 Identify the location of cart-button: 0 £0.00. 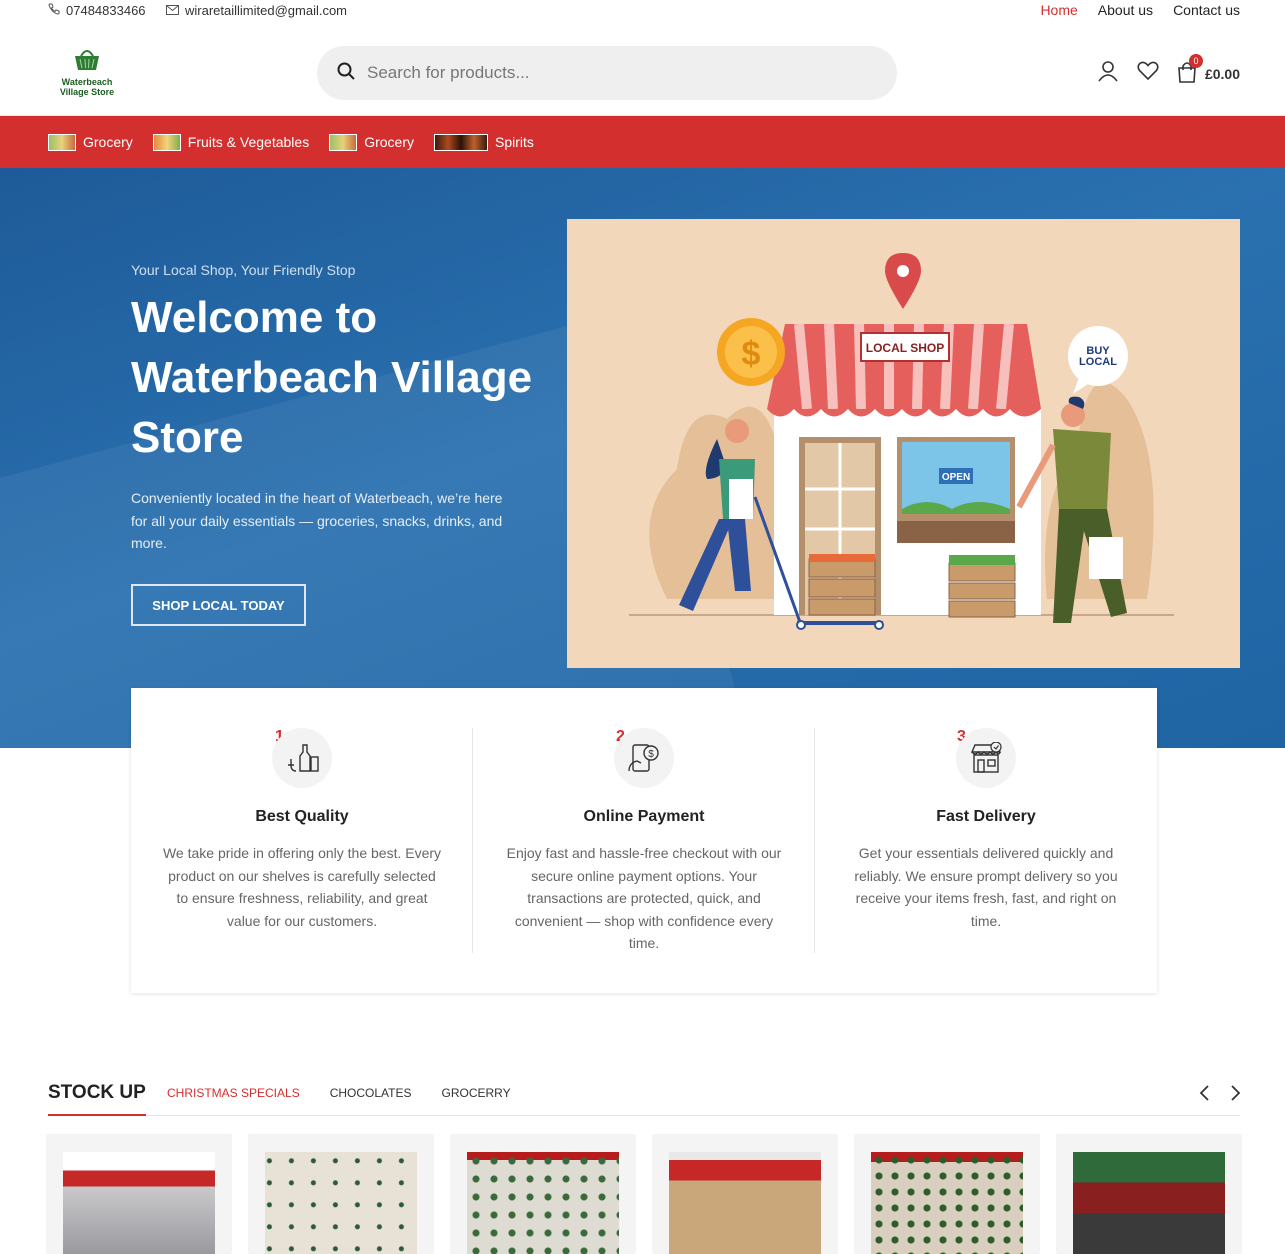
(1208, 70).